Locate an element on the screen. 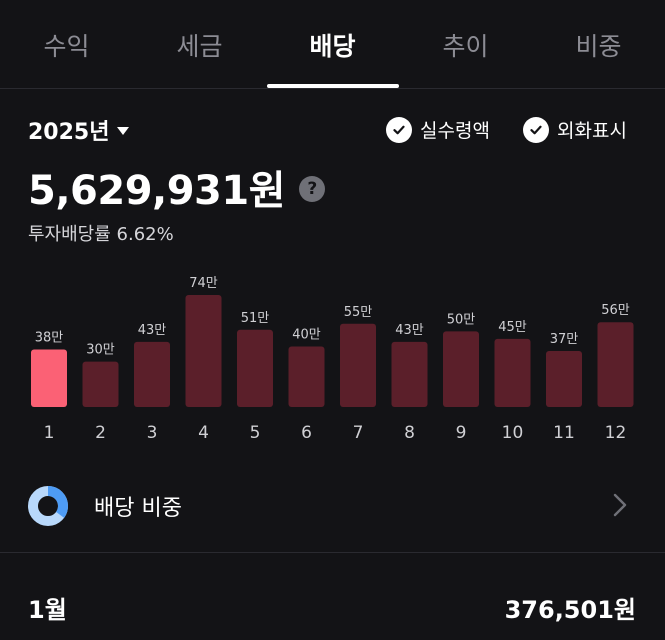 The height and width of the screenshot is (640, 665). month-tick-label: 1 is located at coordinates (49, 433).